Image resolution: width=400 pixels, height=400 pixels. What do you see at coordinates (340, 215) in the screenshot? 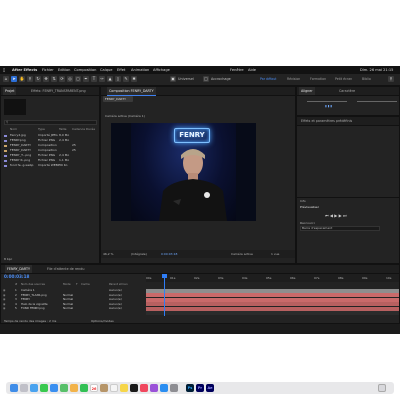
I see `next-frame-icon: ▶` at bounding box center [340, 215].